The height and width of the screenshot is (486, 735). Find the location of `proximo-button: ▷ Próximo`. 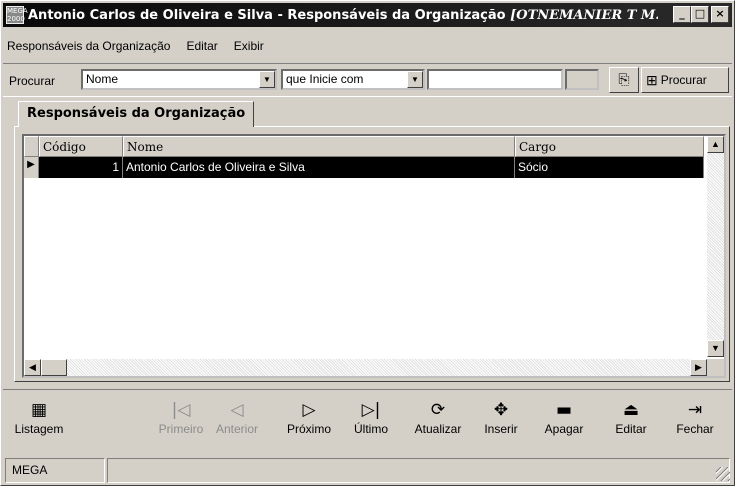

proximo-button: ▷ Próximo is located at coordinates (309, 417).